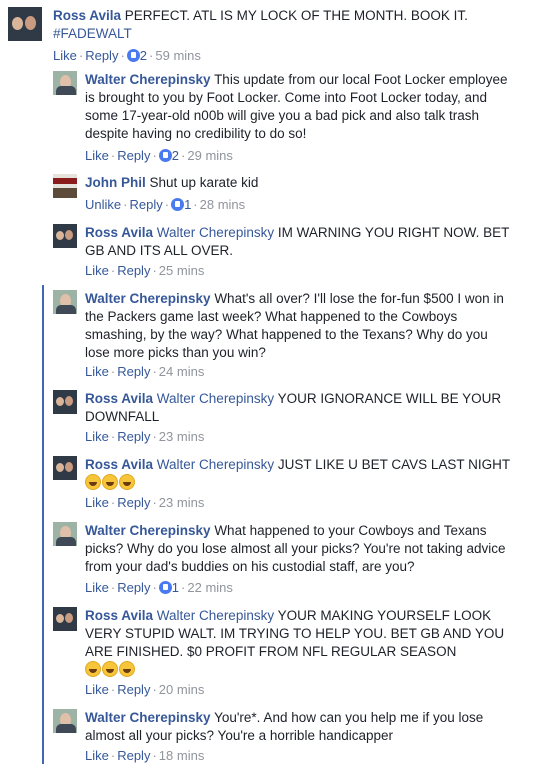  What do you see at coordinates (43, 524) in the screenshot?
I see `thread-indicator-line` at bounding box center [43, 524].